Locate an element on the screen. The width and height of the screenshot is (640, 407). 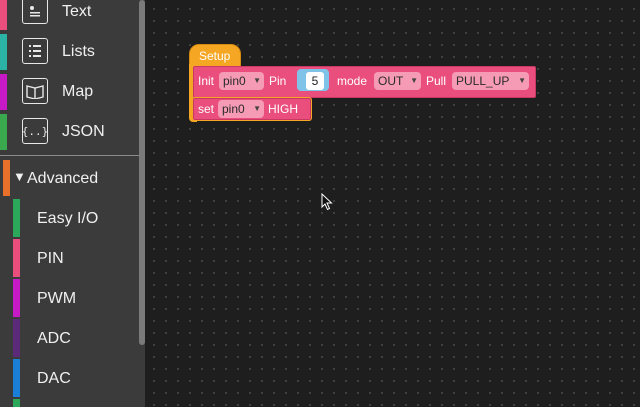
category-json-label: JSON is located at coordinates (83, 131).